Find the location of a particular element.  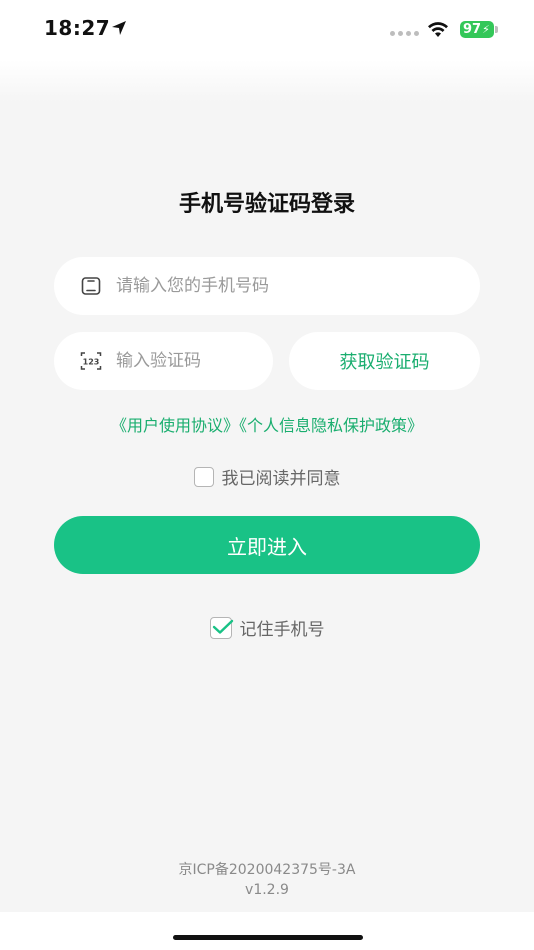

footer: 京ICP备2020042375号-3A v1.2.9 is located at coordinates (267, 880).